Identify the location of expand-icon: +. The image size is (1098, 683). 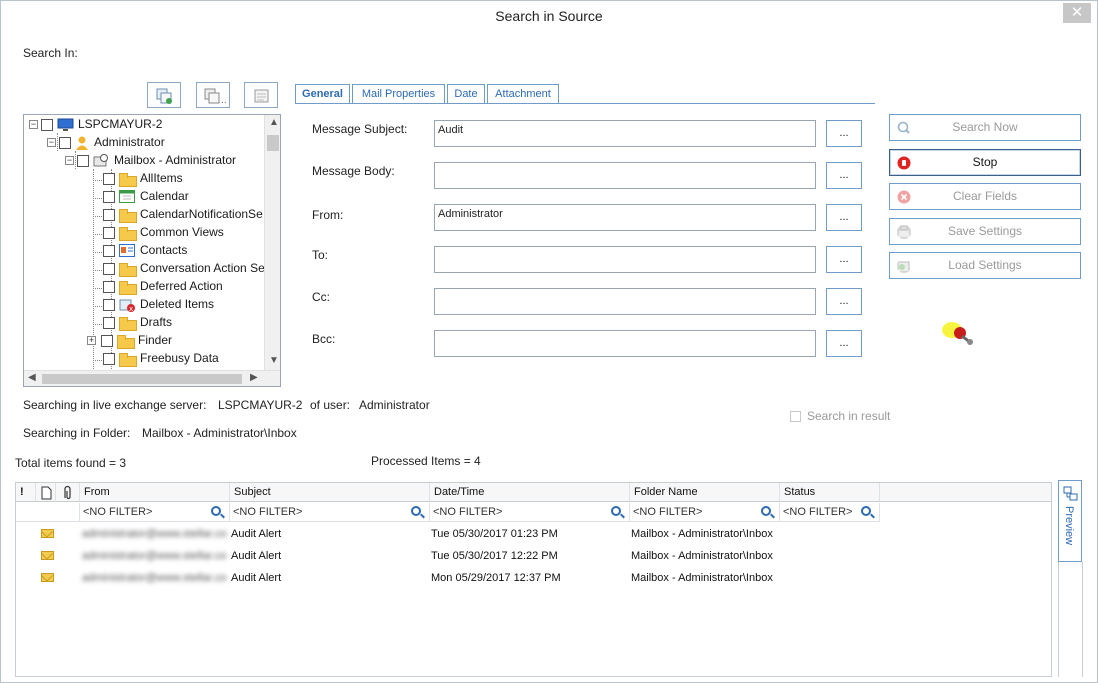
(91, 341).